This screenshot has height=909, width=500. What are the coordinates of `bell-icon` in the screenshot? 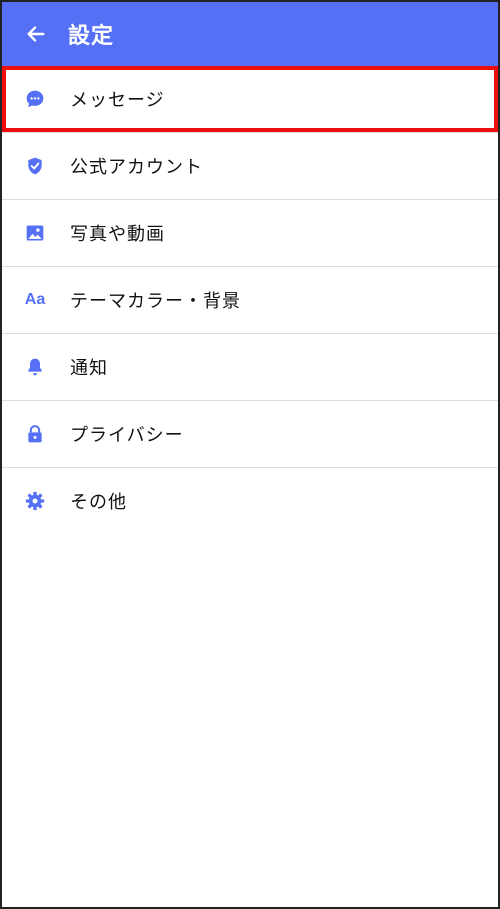 It's located at (35, 367).